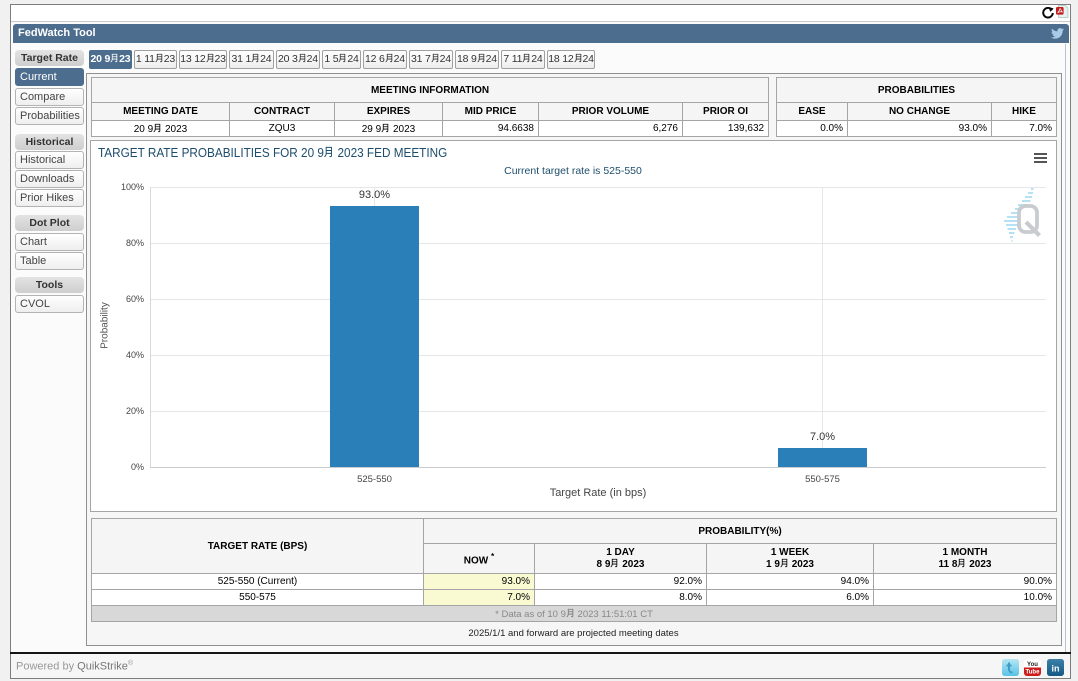 Image resolution: width=1078 pixels, height=681 pixels. What do you see at coordinates (1033, 673) in the screenshot?
I see `svg-text: Tube` at bounding box center [1033, 673].